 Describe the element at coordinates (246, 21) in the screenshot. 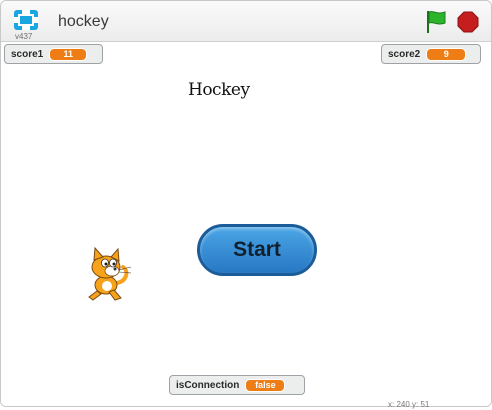

I see `title-bar: v437 hockey` at that location.